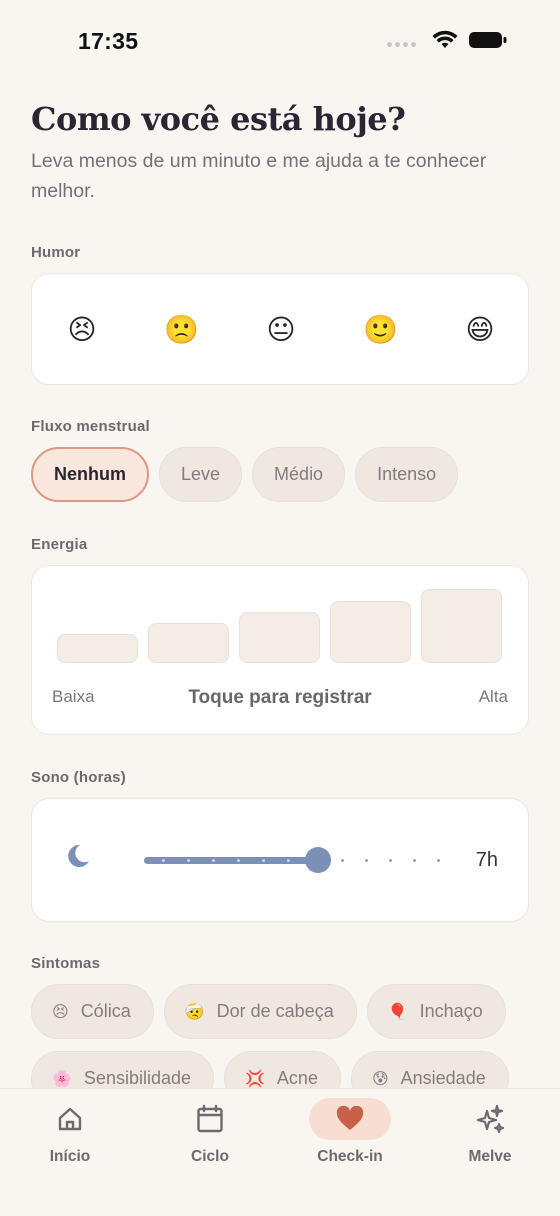 The height and width of the screenshot is (1216, 560). What do you see at coordinates (445, 39) in the screenshot?
I see `wifi-icon` at bounding box center [445, 39].